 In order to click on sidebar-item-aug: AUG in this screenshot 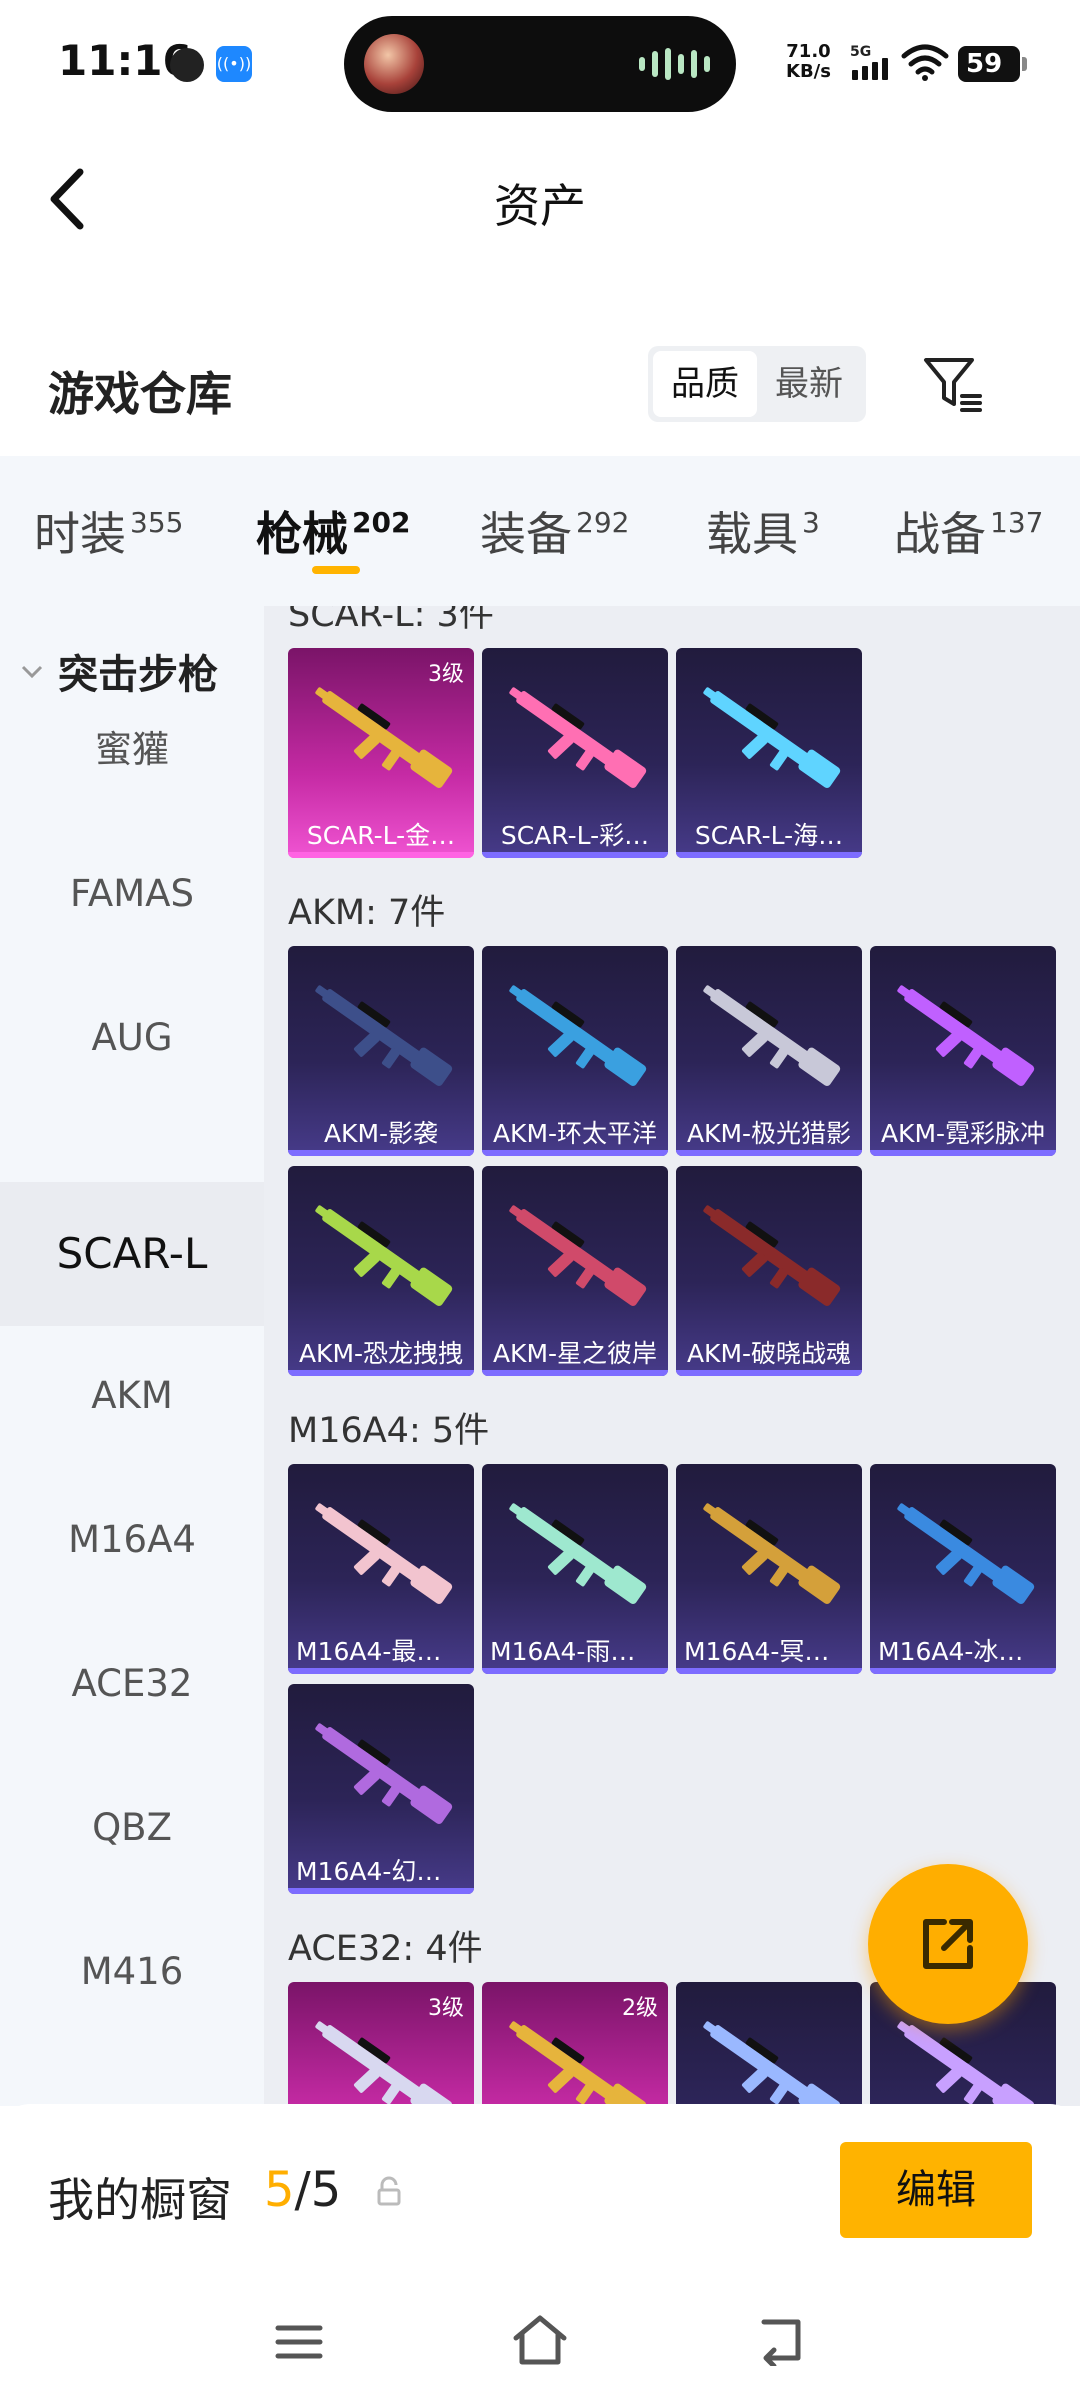, I will do `click(132, 1038)`.